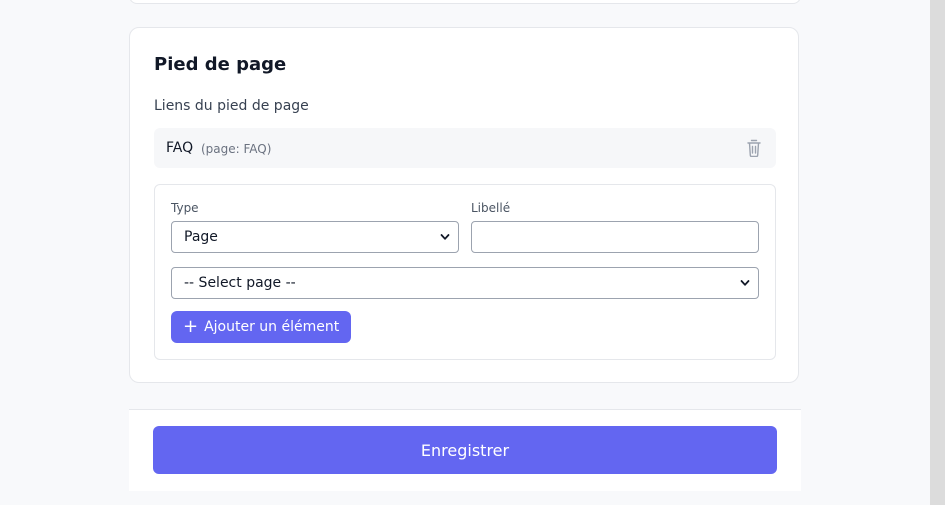  What do you see at coordinates (201, 237) in the screenshot?
I see `type-select-value: Page` at bounding box center [201, 237].